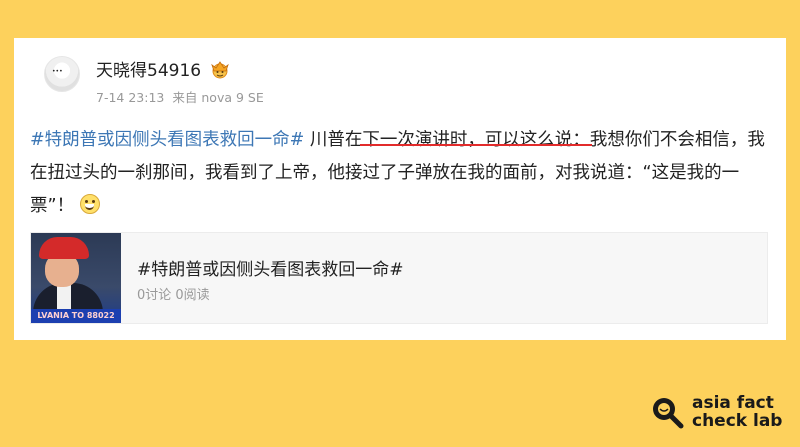  Describe the element at coordinates (173, 295) in the screenshot. I see `topic-stats: 0讨论 0阅读` at that location.